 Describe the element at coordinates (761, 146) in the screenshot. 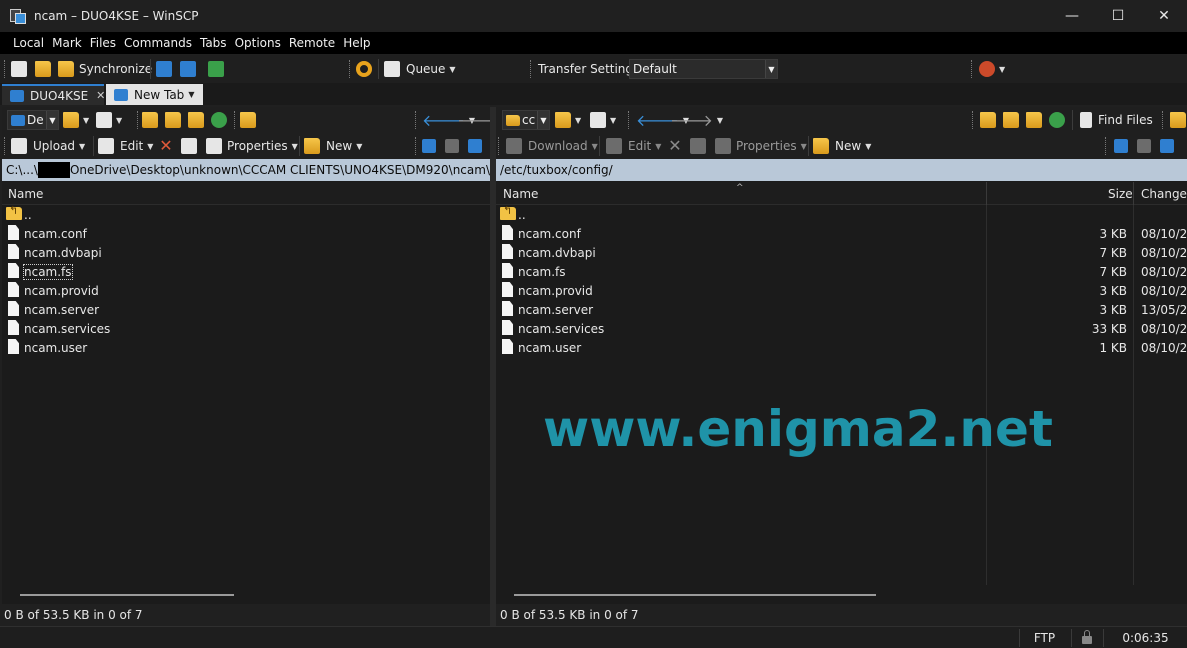

I see `remote-properties-button: Properties ▼` at that location.